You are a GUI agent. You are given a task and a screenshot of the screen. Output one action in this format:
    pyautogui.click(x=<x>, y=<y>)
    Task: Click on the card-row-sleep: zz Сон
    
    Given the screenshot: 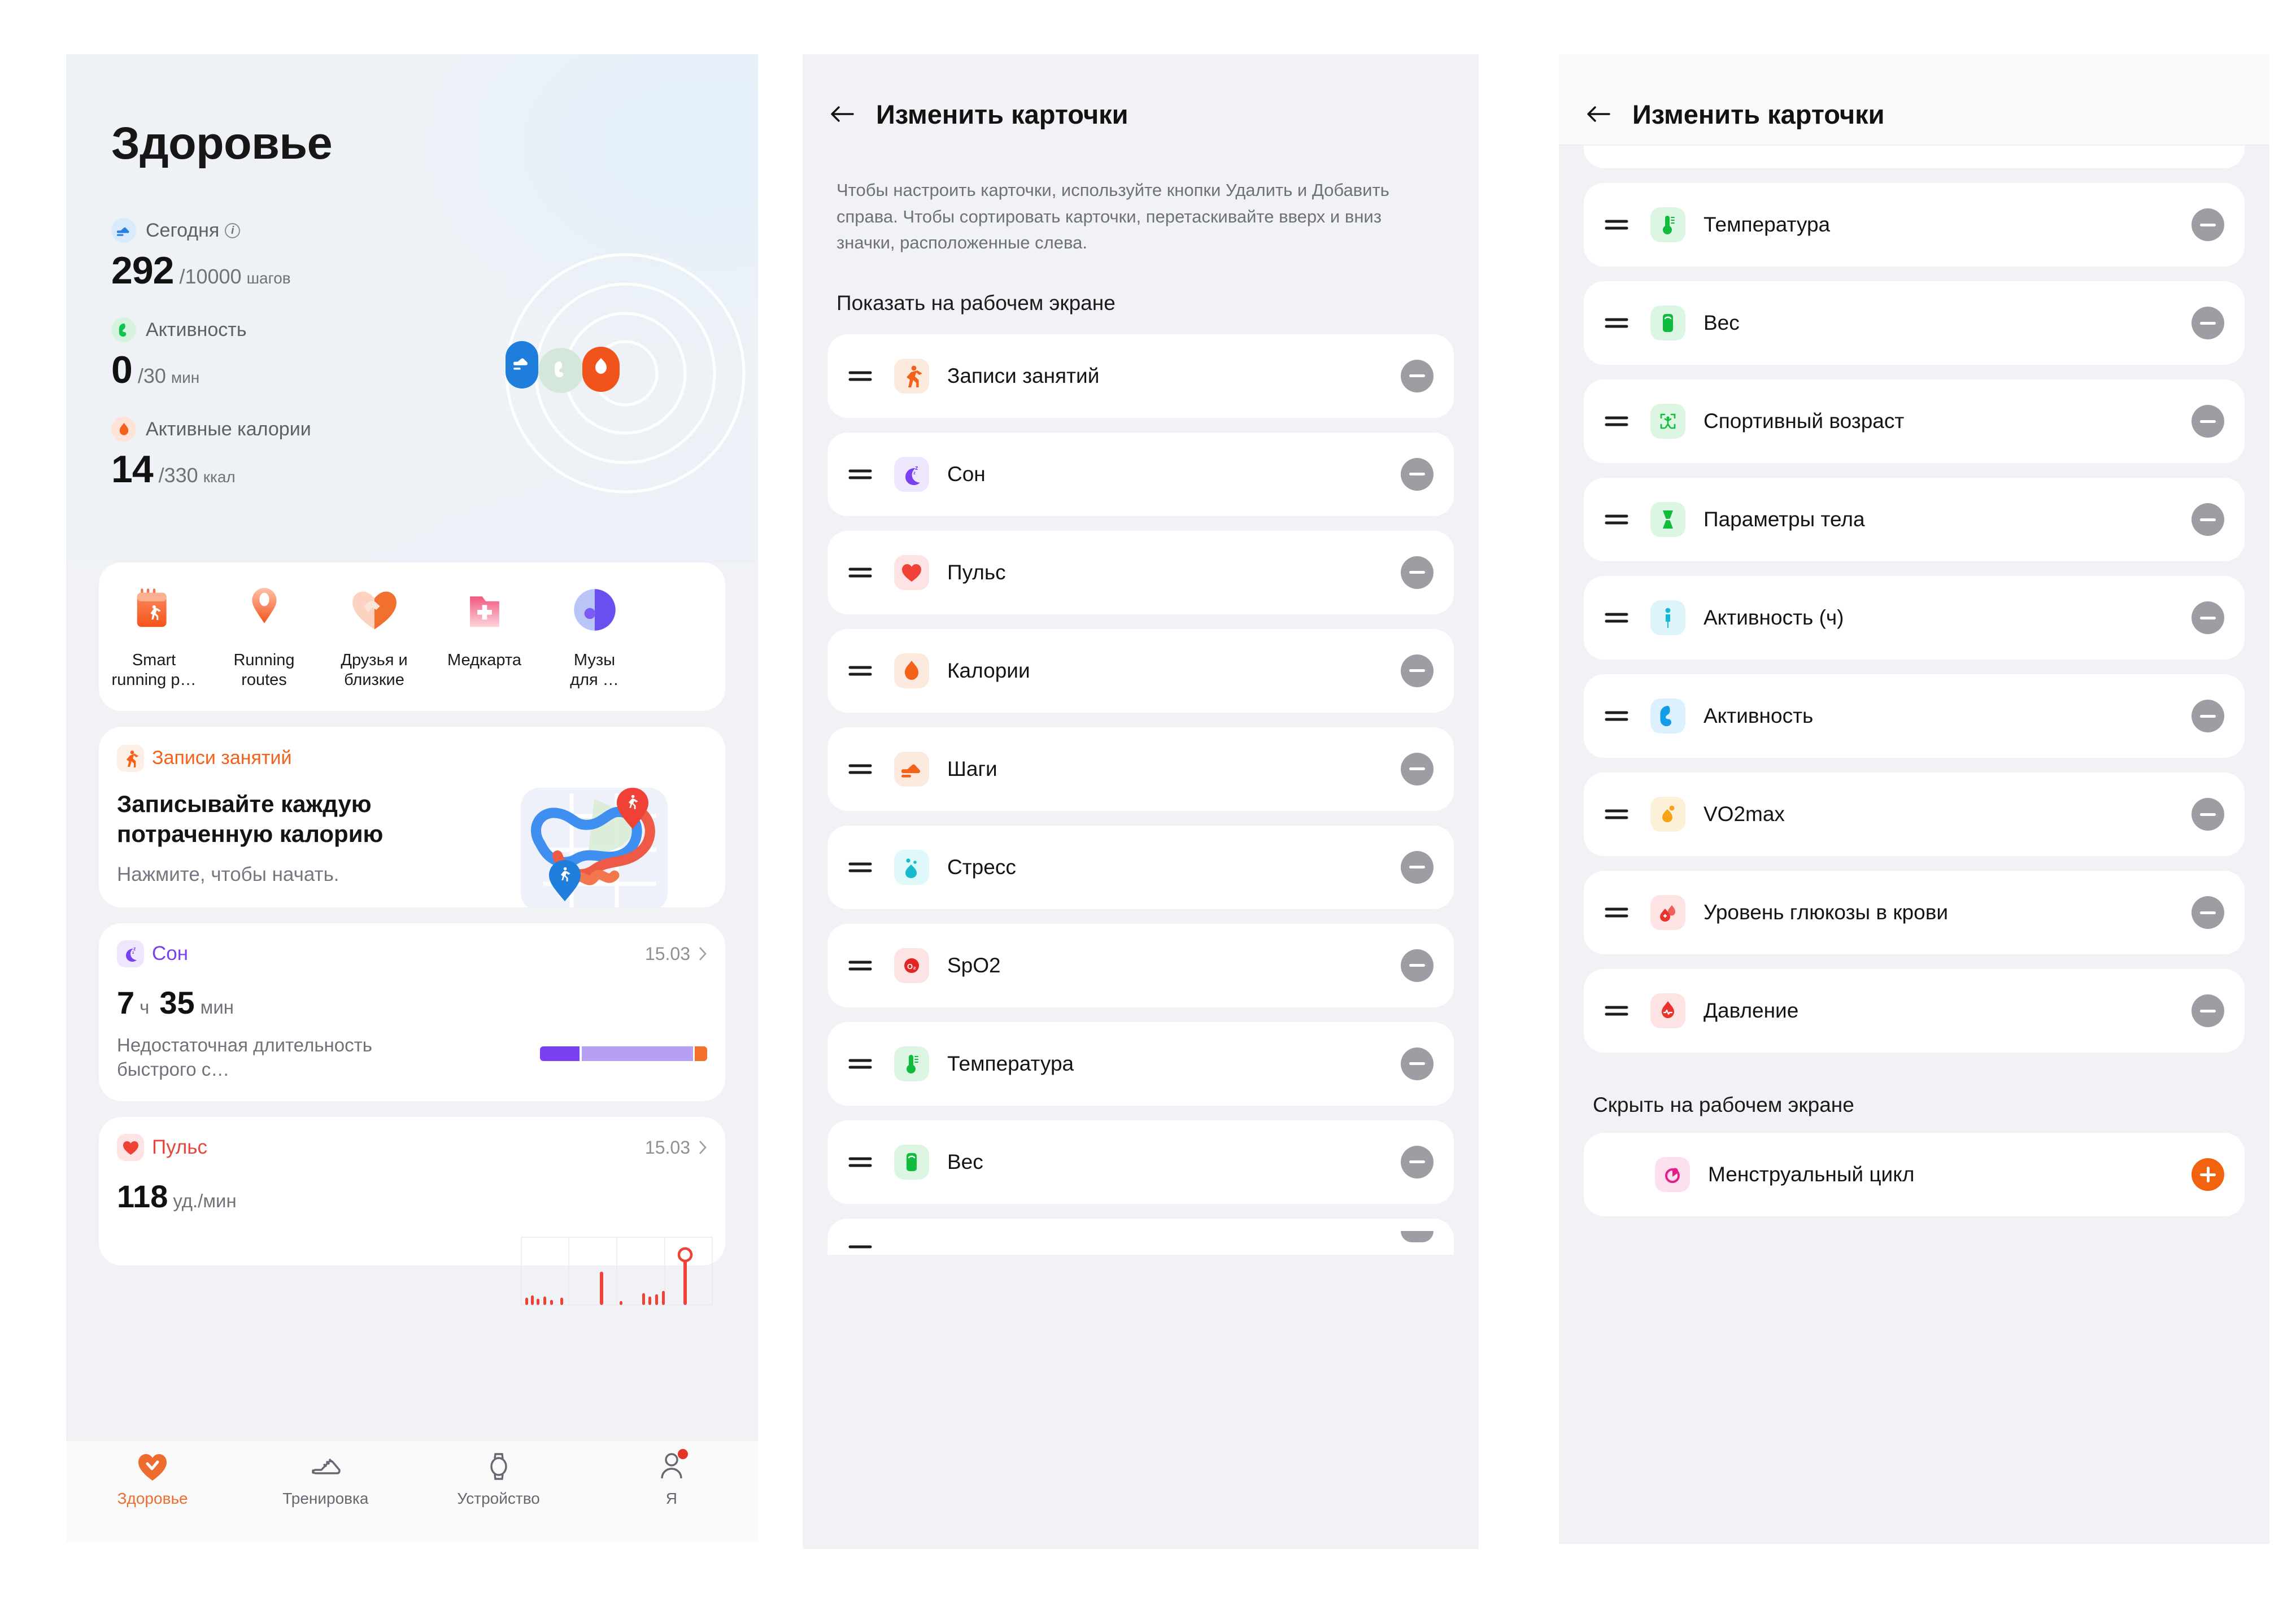 What is the action you would take?
    pyautogui.click(x=1140, y=474)
    